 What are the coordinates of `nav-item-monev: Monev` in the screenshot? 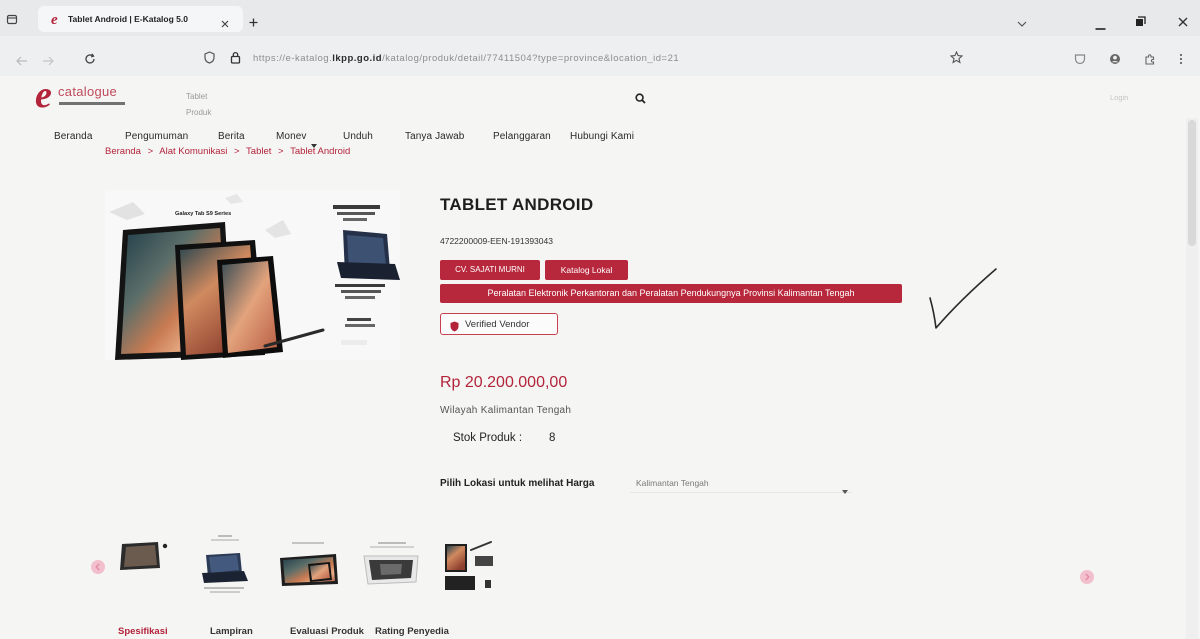 It's located at (291, 136).